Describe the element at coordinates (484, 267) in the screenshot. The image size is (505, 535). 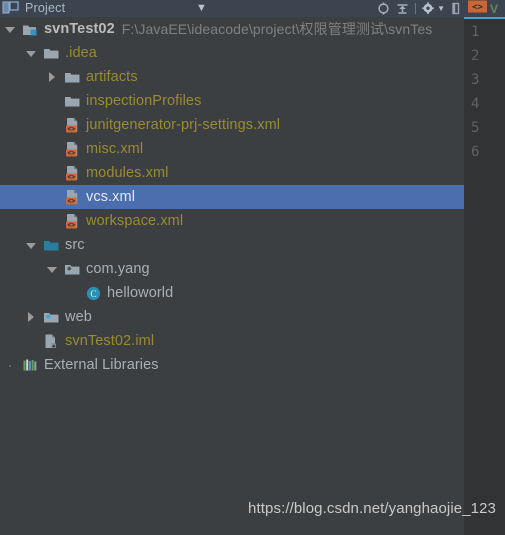
I see `editor-gutter: <> V 1 2 3 4 5 6` at that location.